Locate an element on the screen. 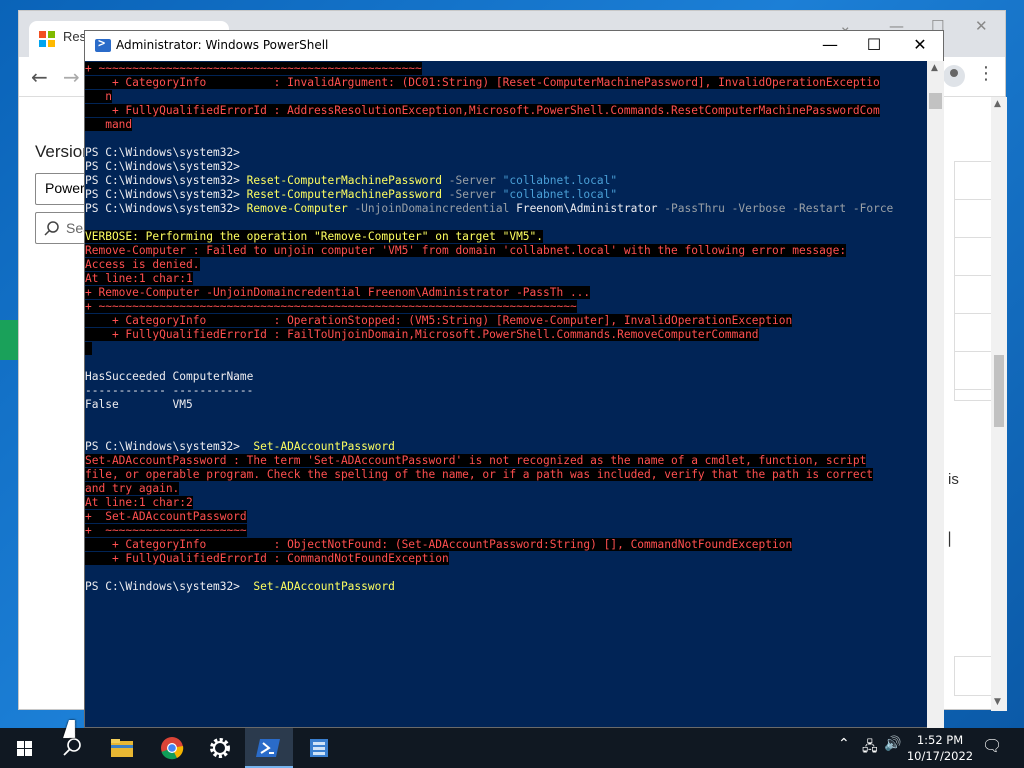 The width and height of the screenshot is (1024, 768). console-line: + ~~~~~~~~~~~~~~~~~~~~~ is located at coordinates (506, 531).